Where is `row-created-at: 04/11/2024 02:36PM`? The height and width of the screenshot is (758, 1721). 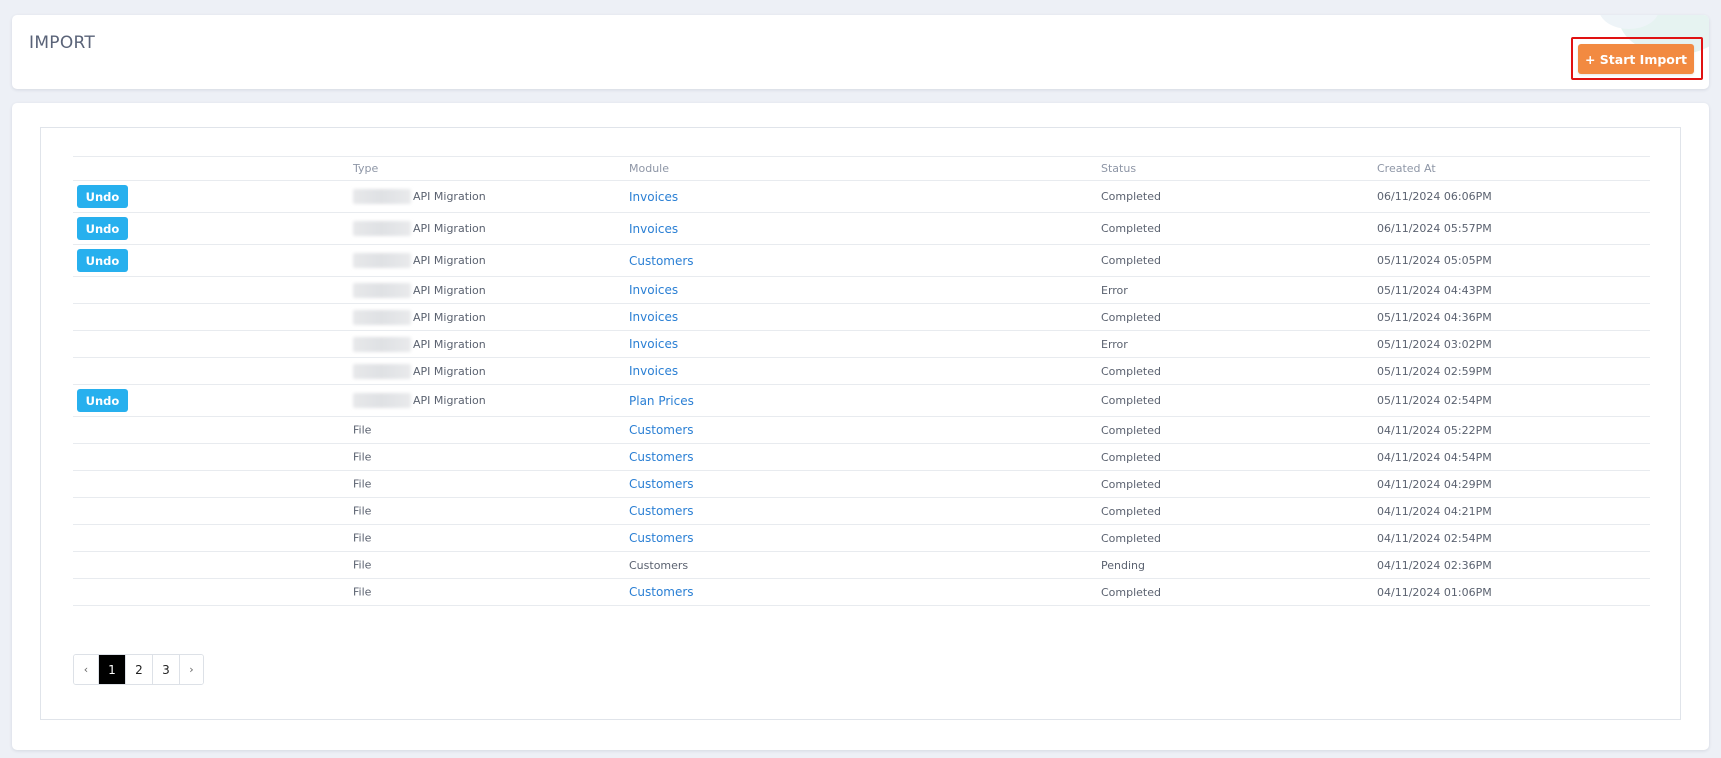
row-created-at: 04/11/2024 02:36PM is located at coordinates (1513, 565).